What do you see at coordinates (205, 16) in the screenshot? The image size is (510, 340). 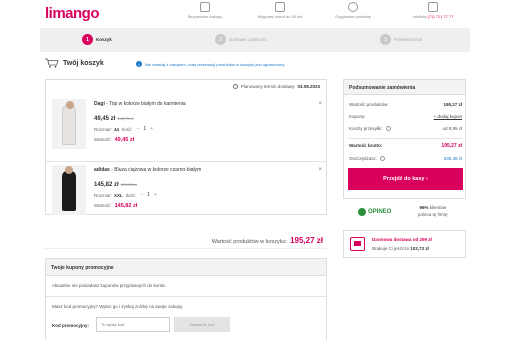 I see `usp-label: Bezpieczne zakupy` at bounding box center [205, 16].